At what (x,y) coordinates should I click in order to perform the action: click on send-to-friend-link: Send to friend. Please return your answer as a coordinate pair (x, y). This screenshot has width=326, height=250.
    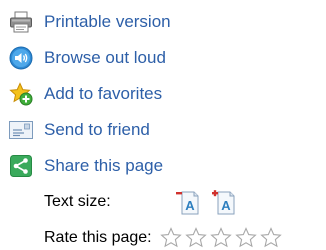
    Looking at the image, I should click on (167, 130).